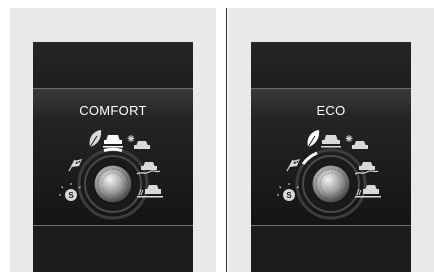 The image size is (434, 272). I want to click on panel-divider, so click(226, 140).